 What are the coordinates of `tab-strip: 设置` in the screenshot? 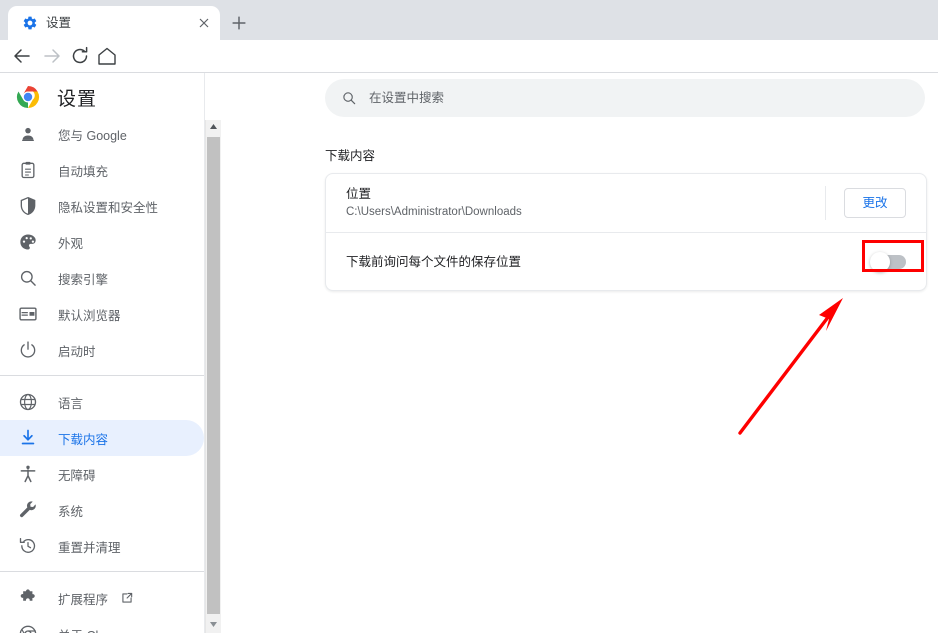 It's located at (469, 20).